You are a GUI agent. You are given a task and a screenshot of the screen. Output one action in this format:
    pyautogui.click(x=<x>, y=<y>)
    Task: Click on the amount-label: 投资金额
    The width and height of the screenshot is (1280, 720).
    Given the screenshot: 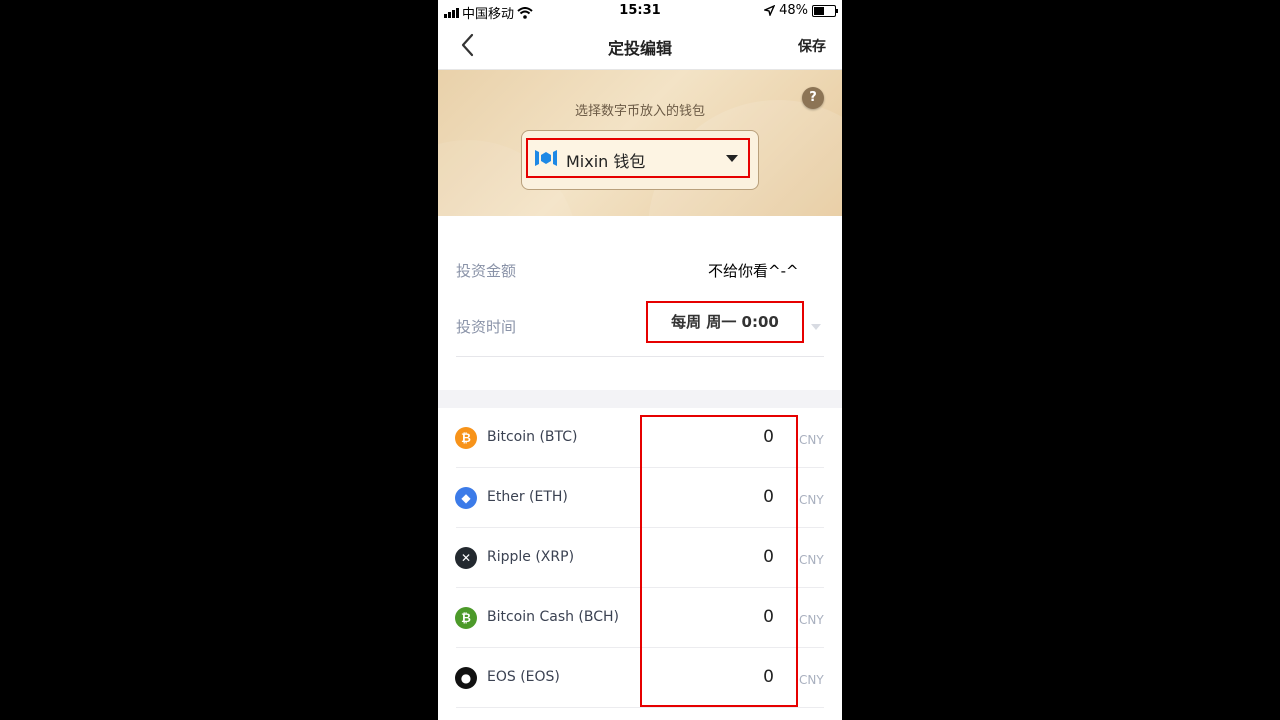 What is the action you would take?
    pyautogui.click(x=486, y=271)
    